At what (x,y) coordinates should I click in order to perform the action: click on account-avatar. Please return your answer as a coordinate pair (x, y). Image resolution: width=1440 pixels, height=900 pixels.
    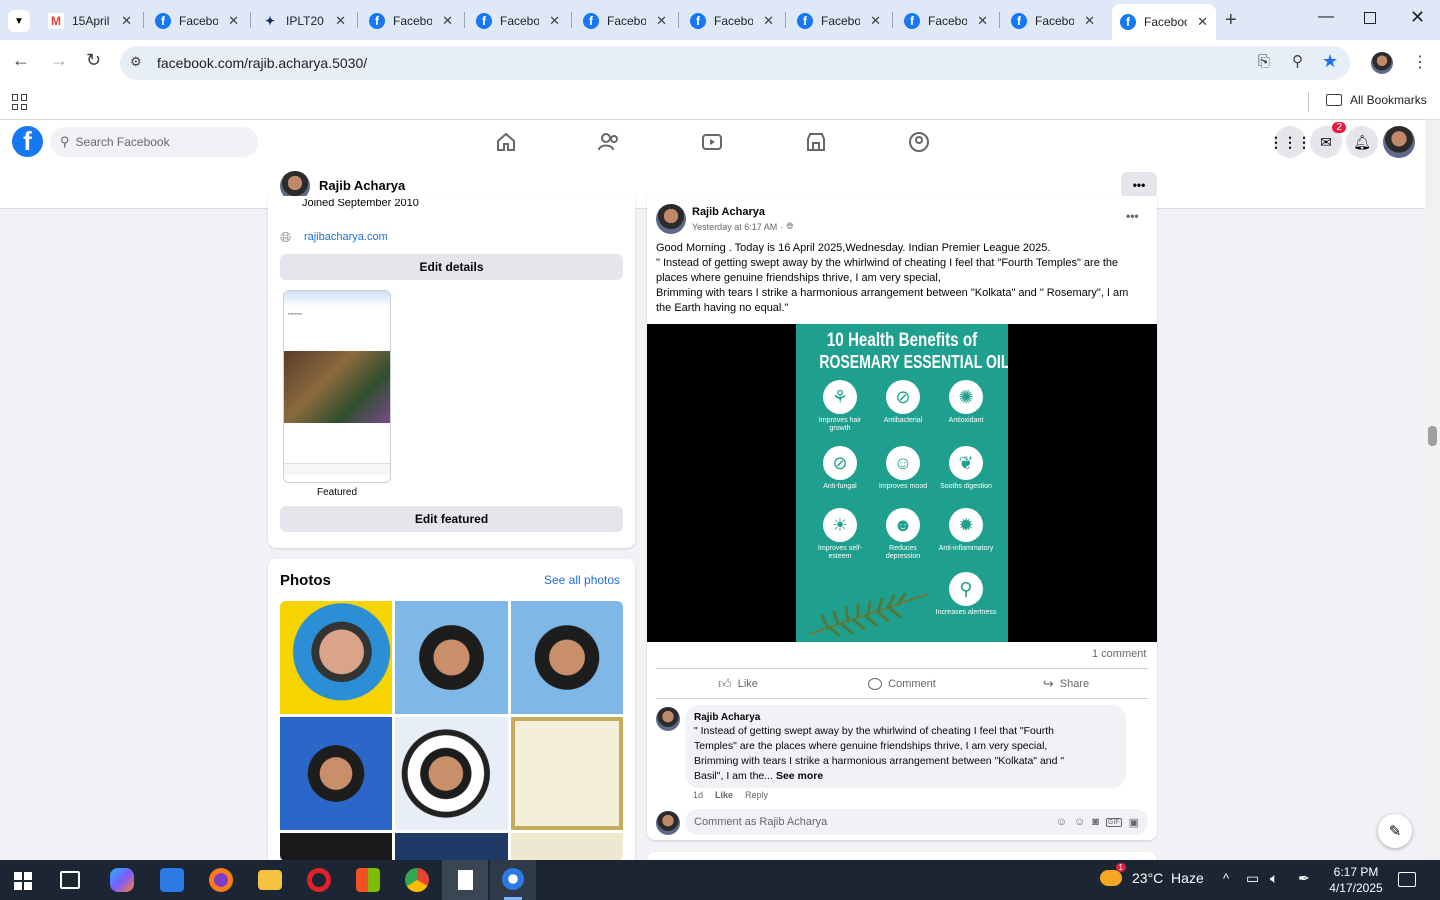
    Looking at the image, I should click on (1399, 142).